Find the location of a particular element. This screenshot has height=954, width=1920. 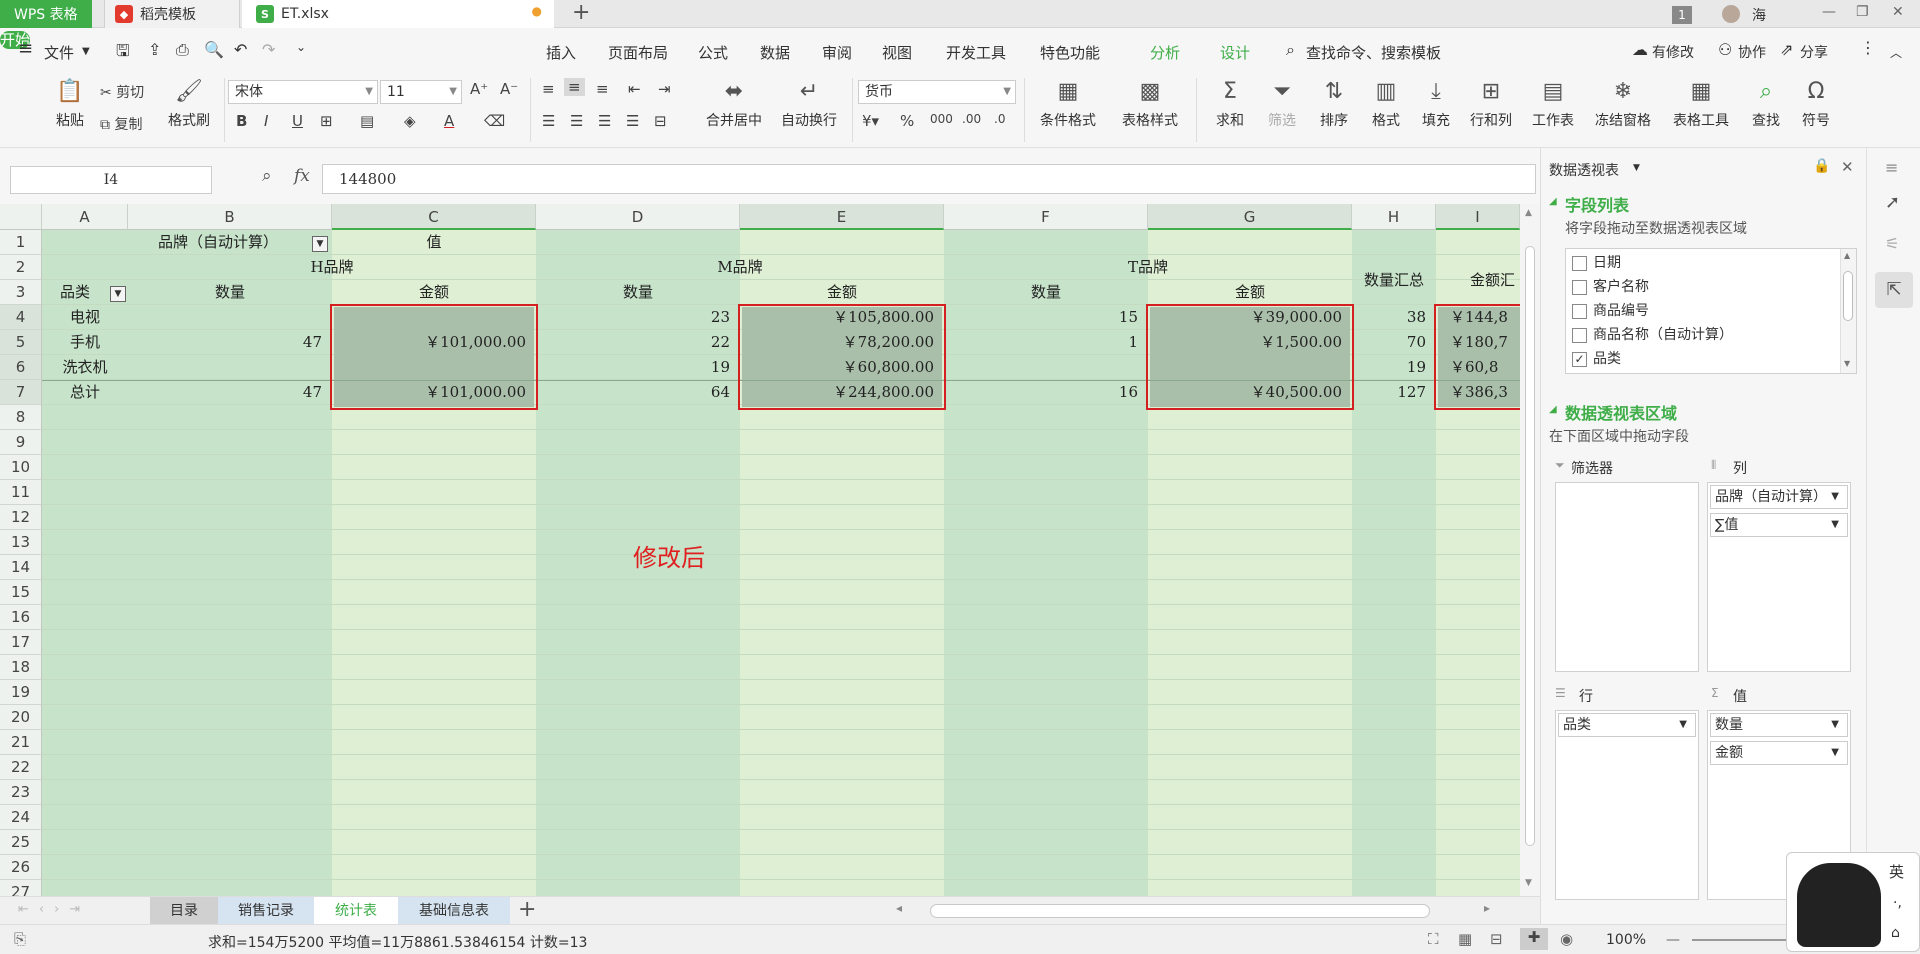

qty-cell: 16 is located at coordinates (1046, 392).